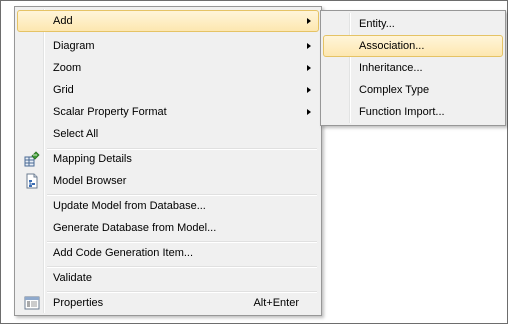 The height and width of the screenshot is (324, 508). What do you see at coordinates (168, 21) in the screenshot?
I see `menu-item-add: Add` at bounding box center [168, 21].